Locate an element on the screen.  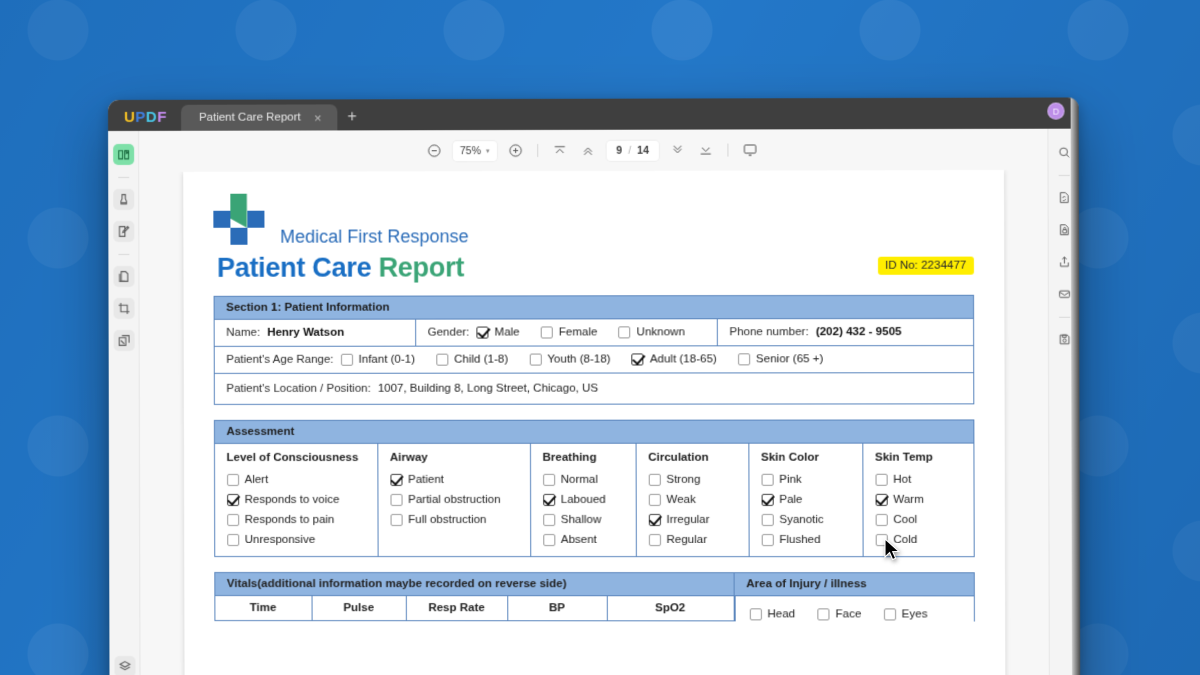
document-tab: Patient Care Report × is located at coordinates (259, 117).